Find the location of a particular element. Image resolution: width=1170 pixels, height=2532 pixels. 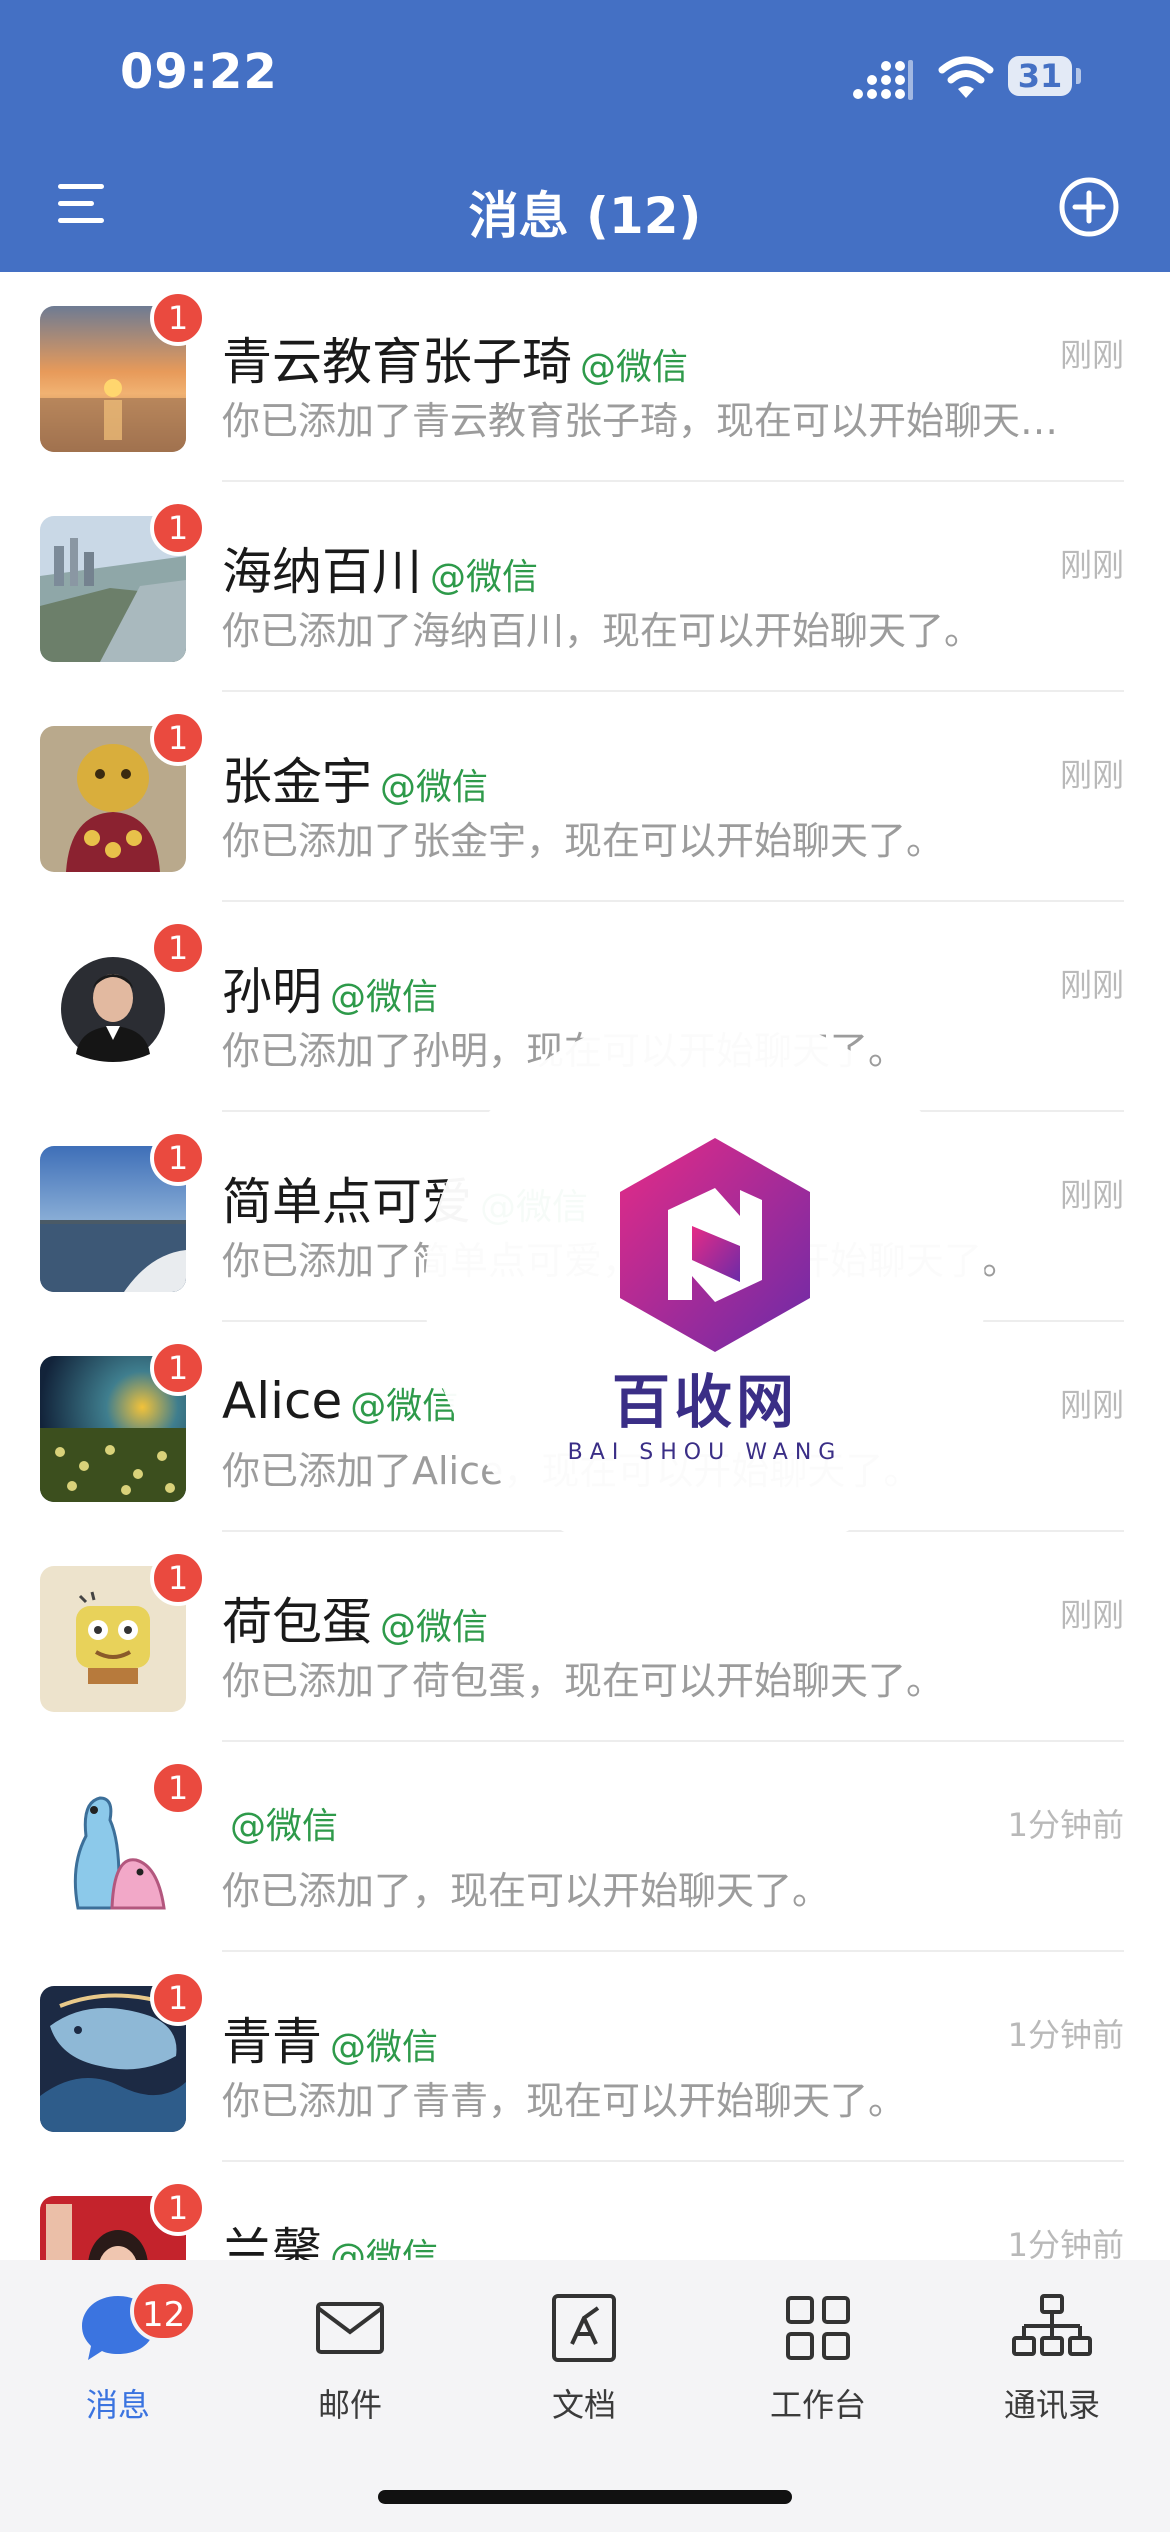

mail-icon is located at coordinates (350, 2328).